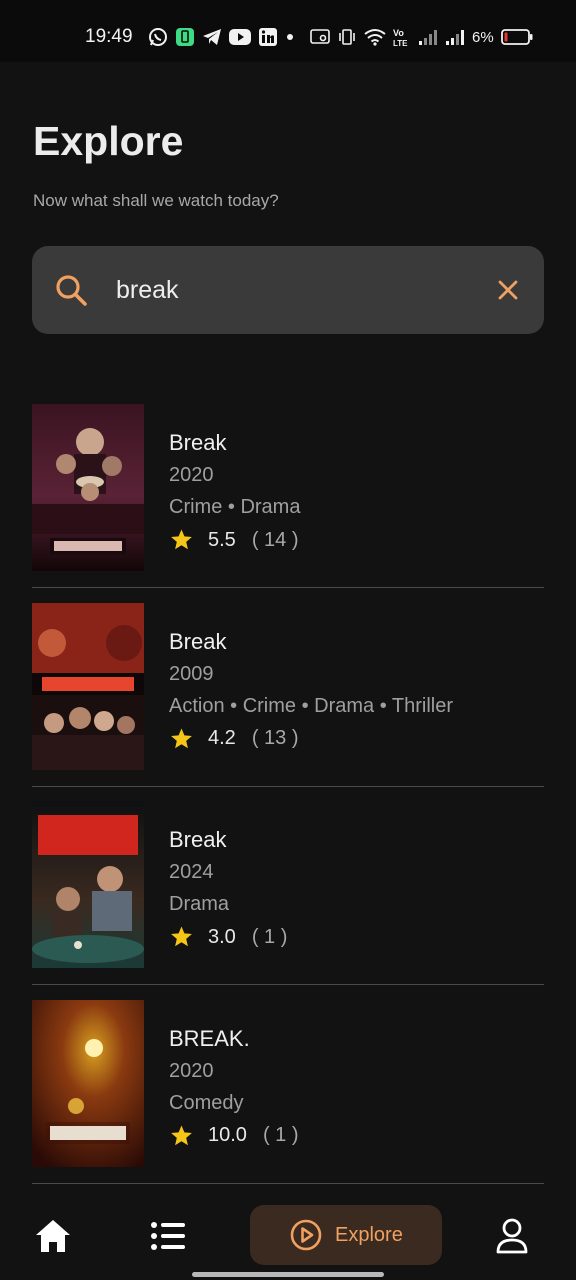 The height and width of the screenshot is (1280, 576). What do you see at coordinates (516, 37) in the screenshot?
I see `battery-icon` at bounding box center [516, 37].